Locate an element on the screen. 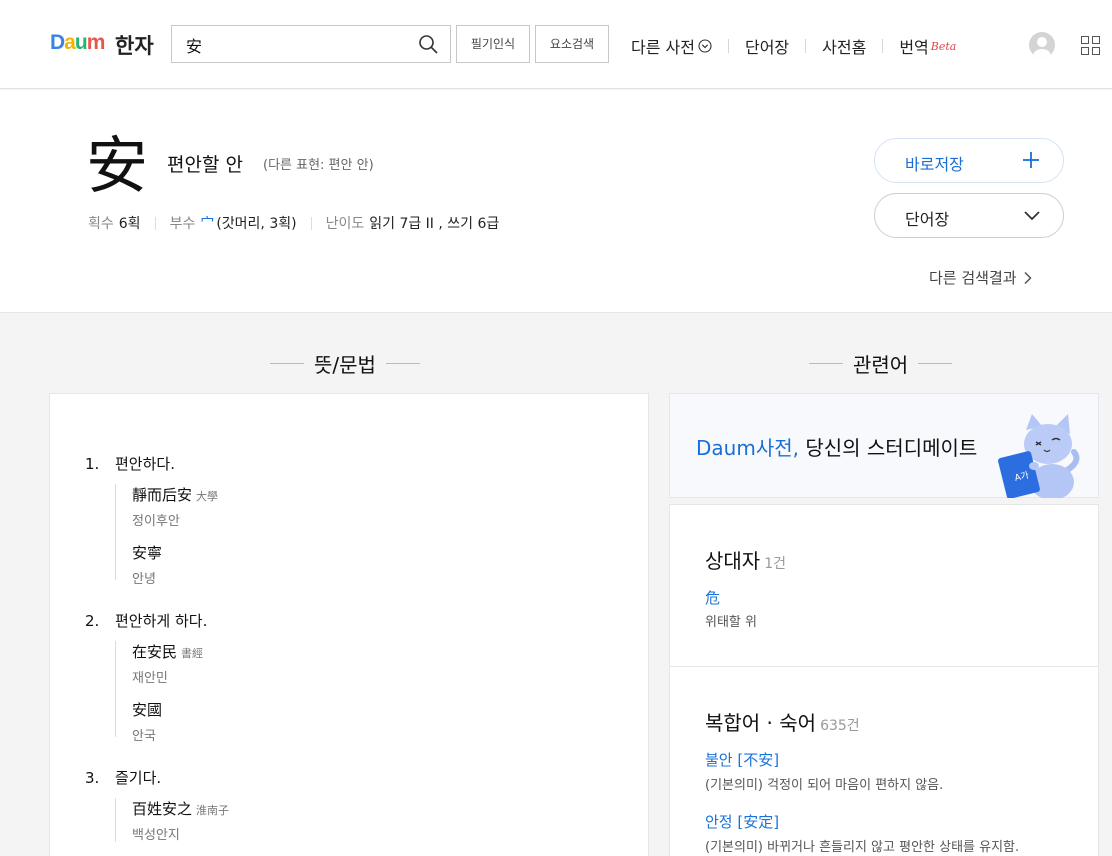  meaning-title-text: 뜻/문법 is located at coordinates (345, 365).